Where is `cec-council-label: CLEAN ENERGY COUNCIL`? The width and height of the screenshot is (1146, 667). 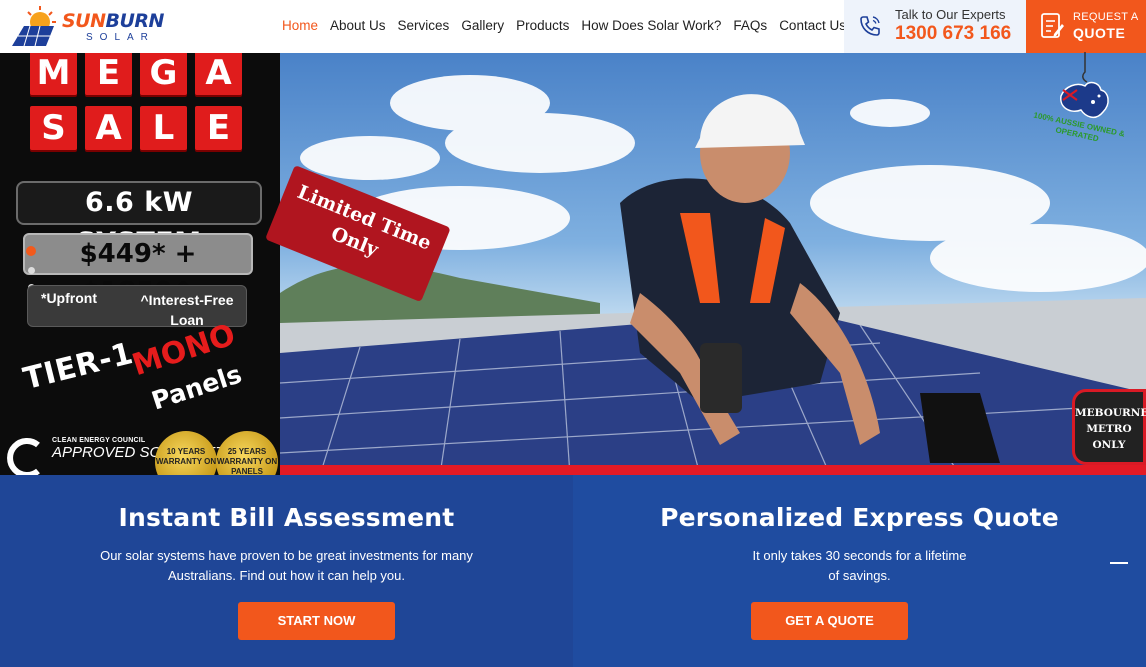 cec-council-label: CLEAN ENERGY COUNCIL is located at coordinates (99, 440).